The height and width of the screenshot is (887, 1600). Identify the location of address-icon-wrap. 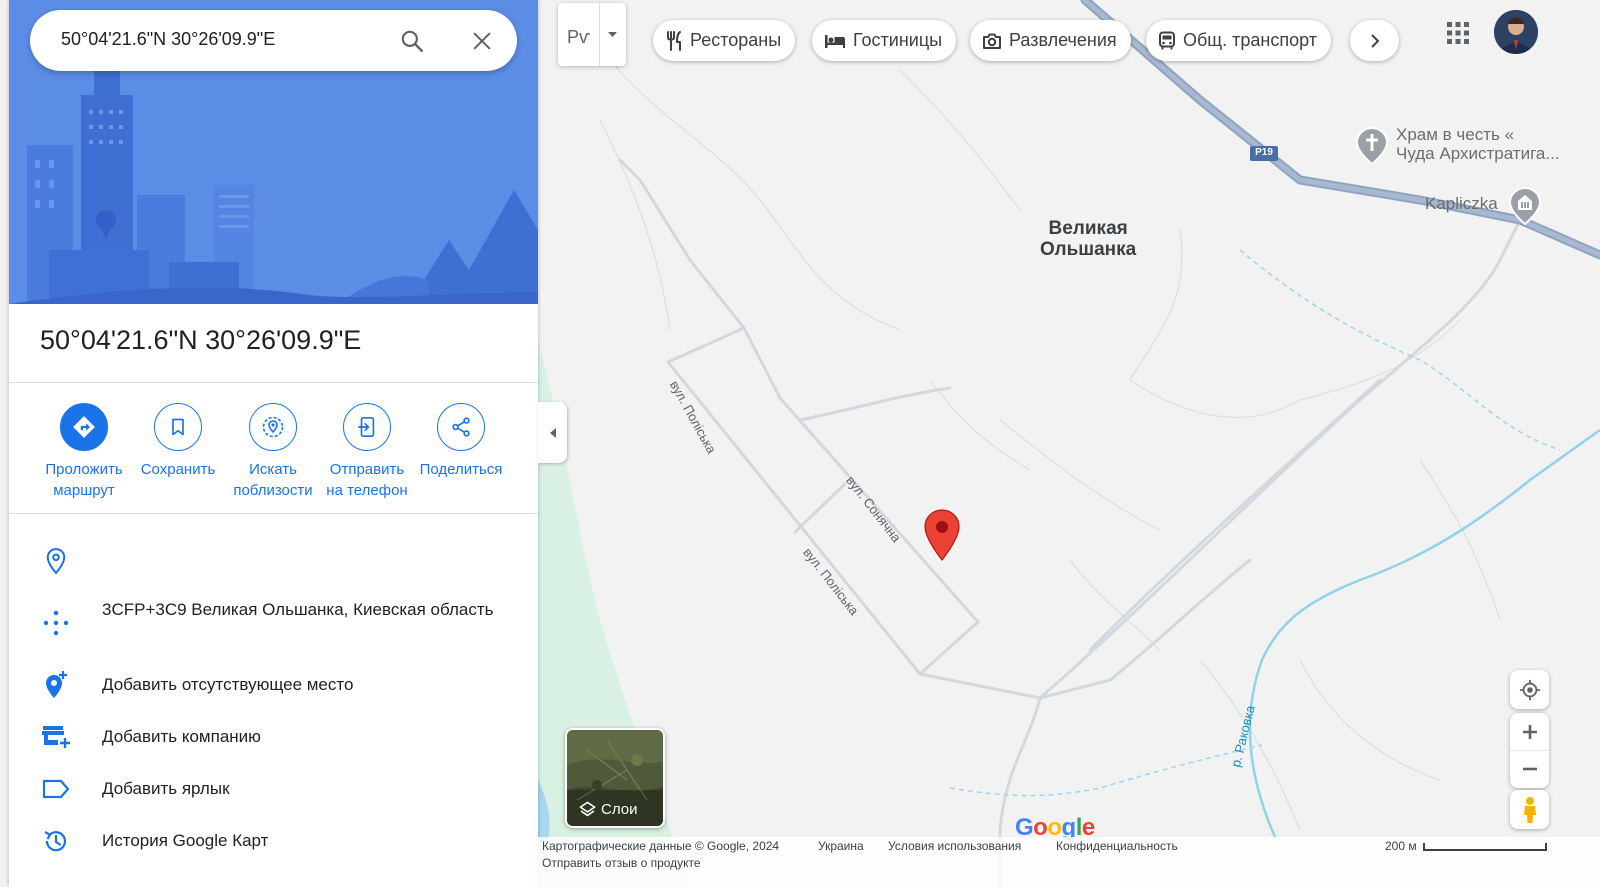
(56, 561).